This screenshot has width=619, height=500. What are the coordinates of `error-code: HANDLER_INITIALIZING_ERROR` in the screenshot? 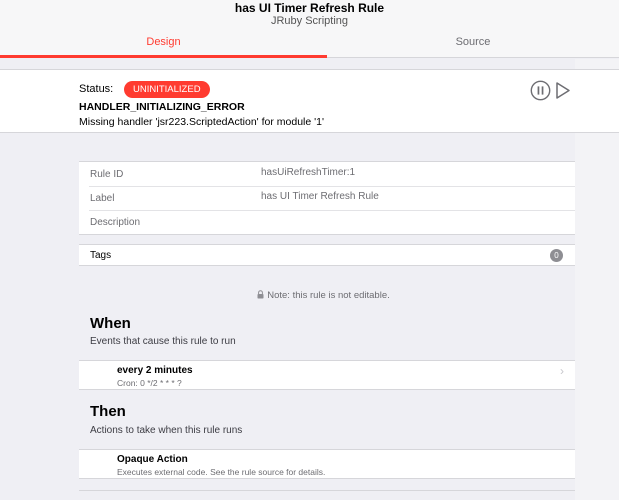 It's located at (162, 107).